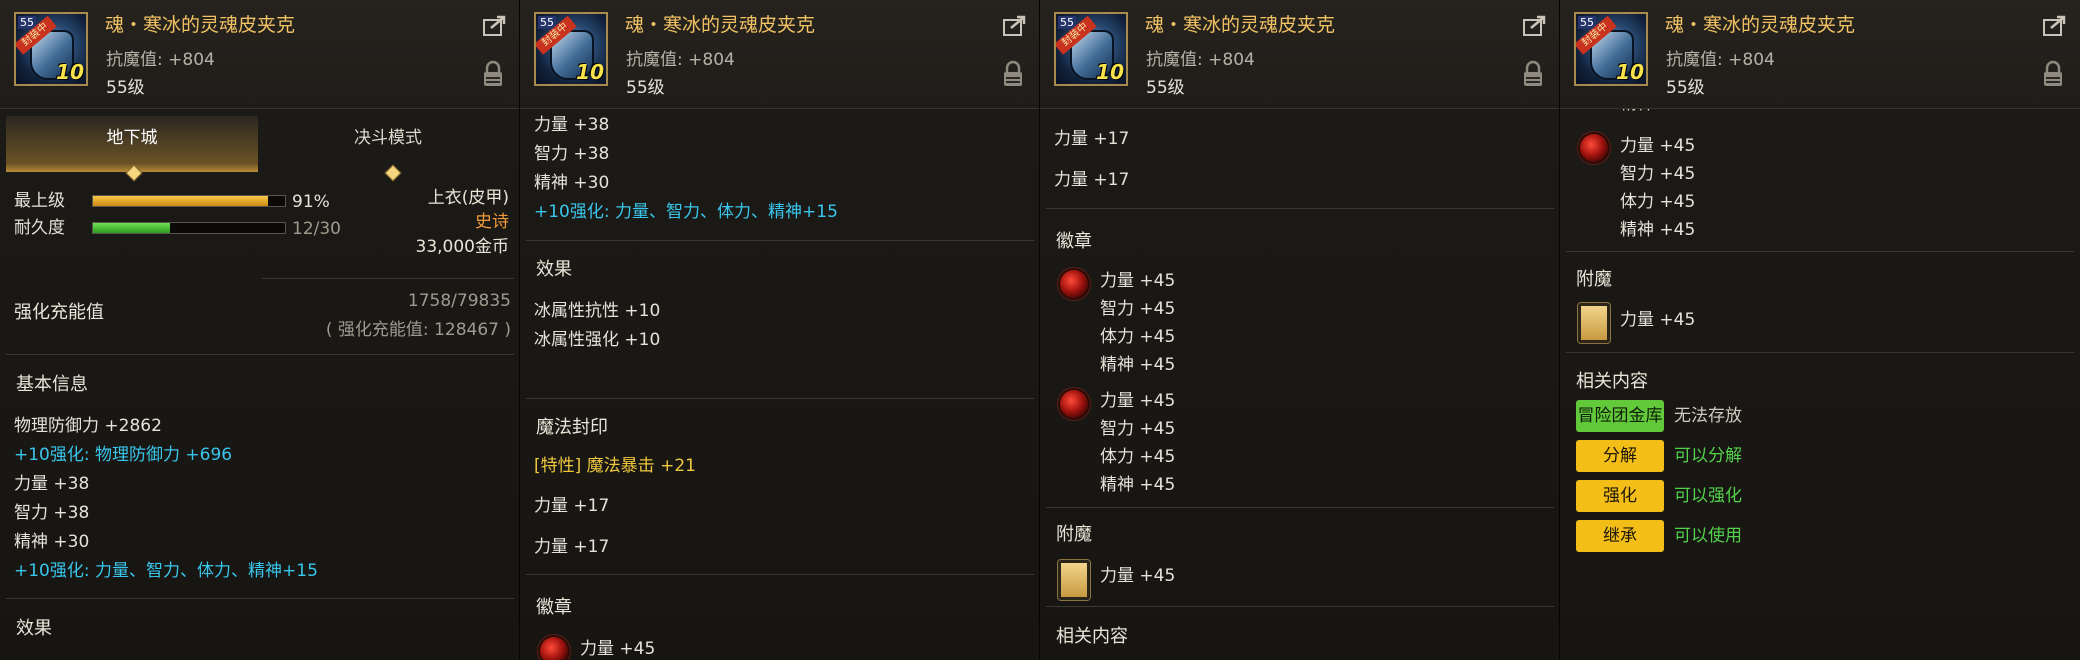  Describe the element at coordinates (311, 202) in the screenshot. I see `max-level-value: 91%` at that location.